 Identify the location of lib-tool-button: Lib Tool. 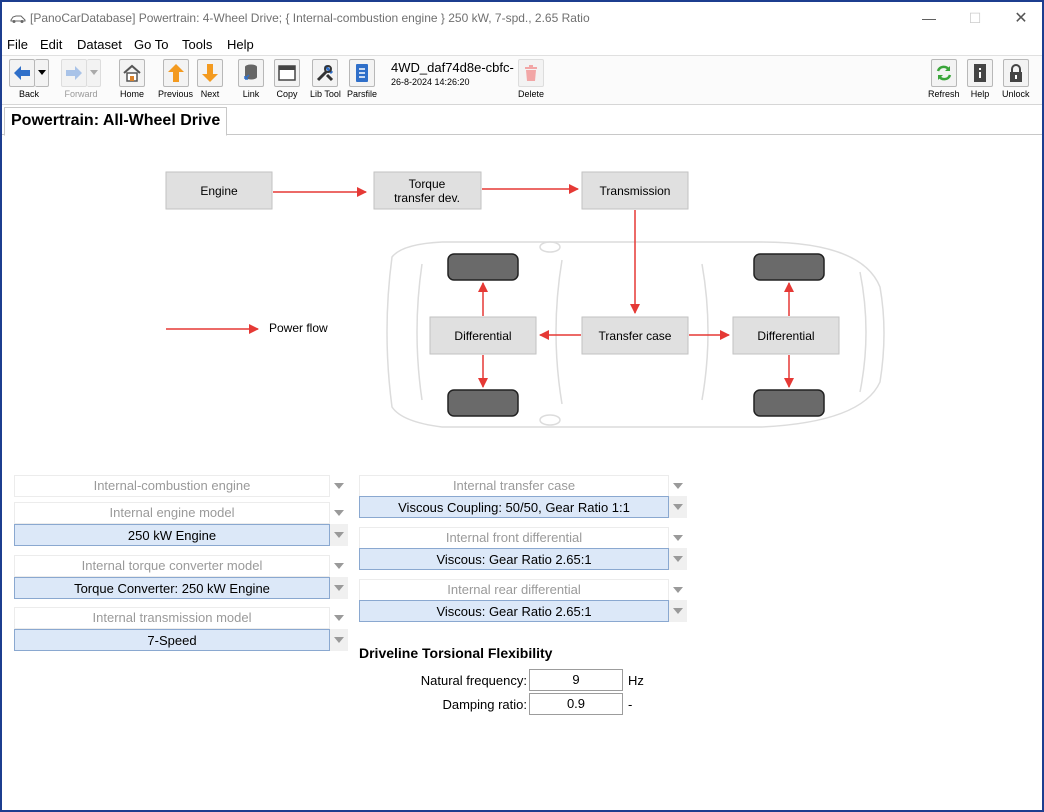
(325, 79).